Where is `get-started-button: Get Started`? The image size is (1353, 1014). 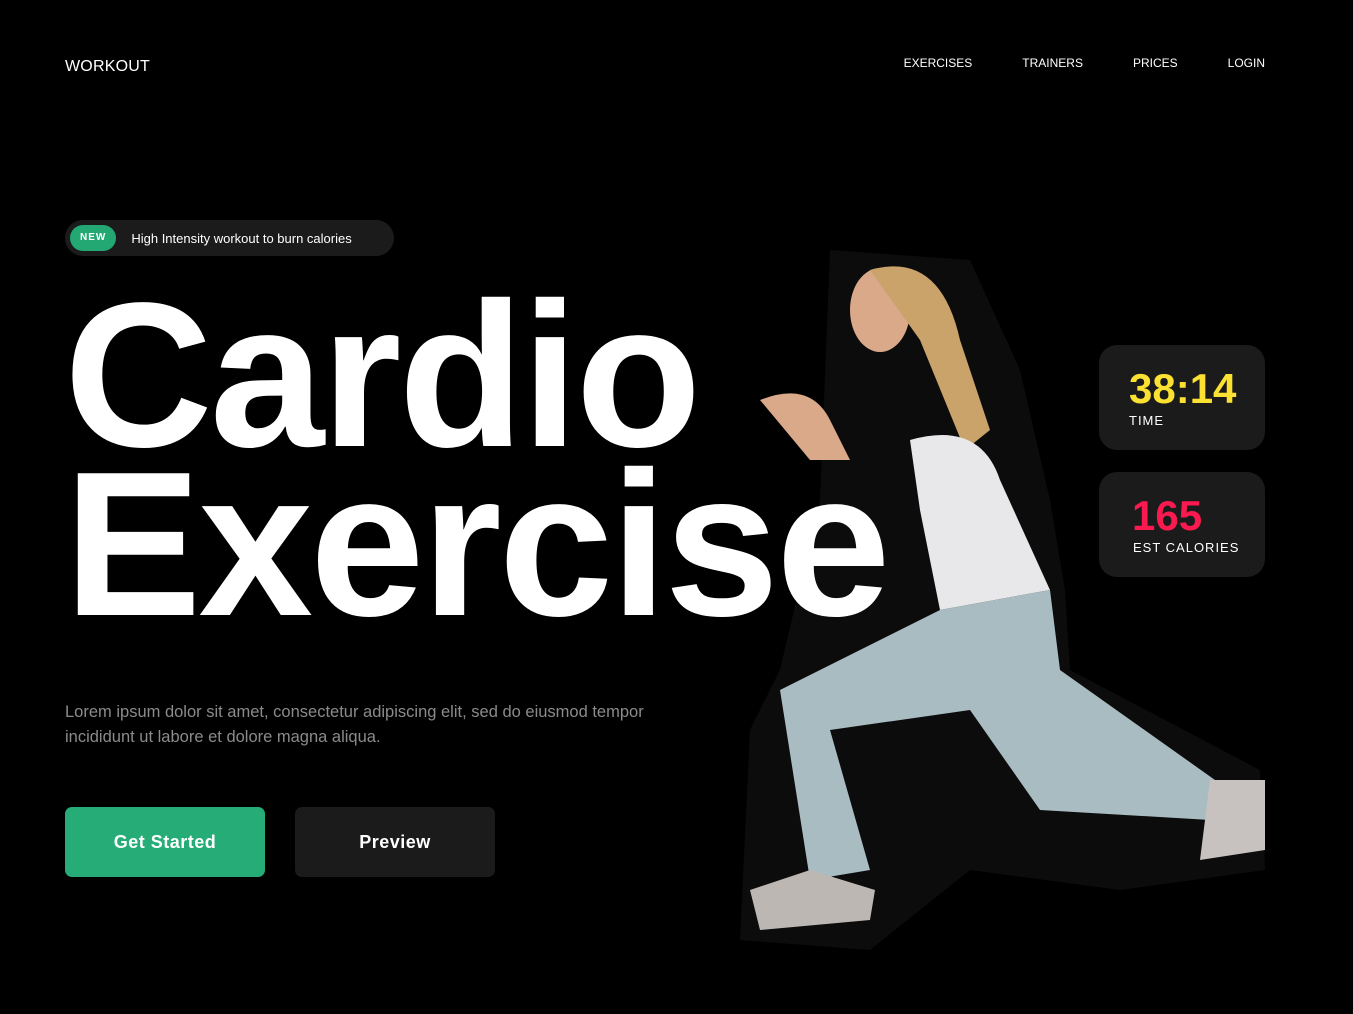
get-started-button: Get Started is located at coordinates (165, 842).